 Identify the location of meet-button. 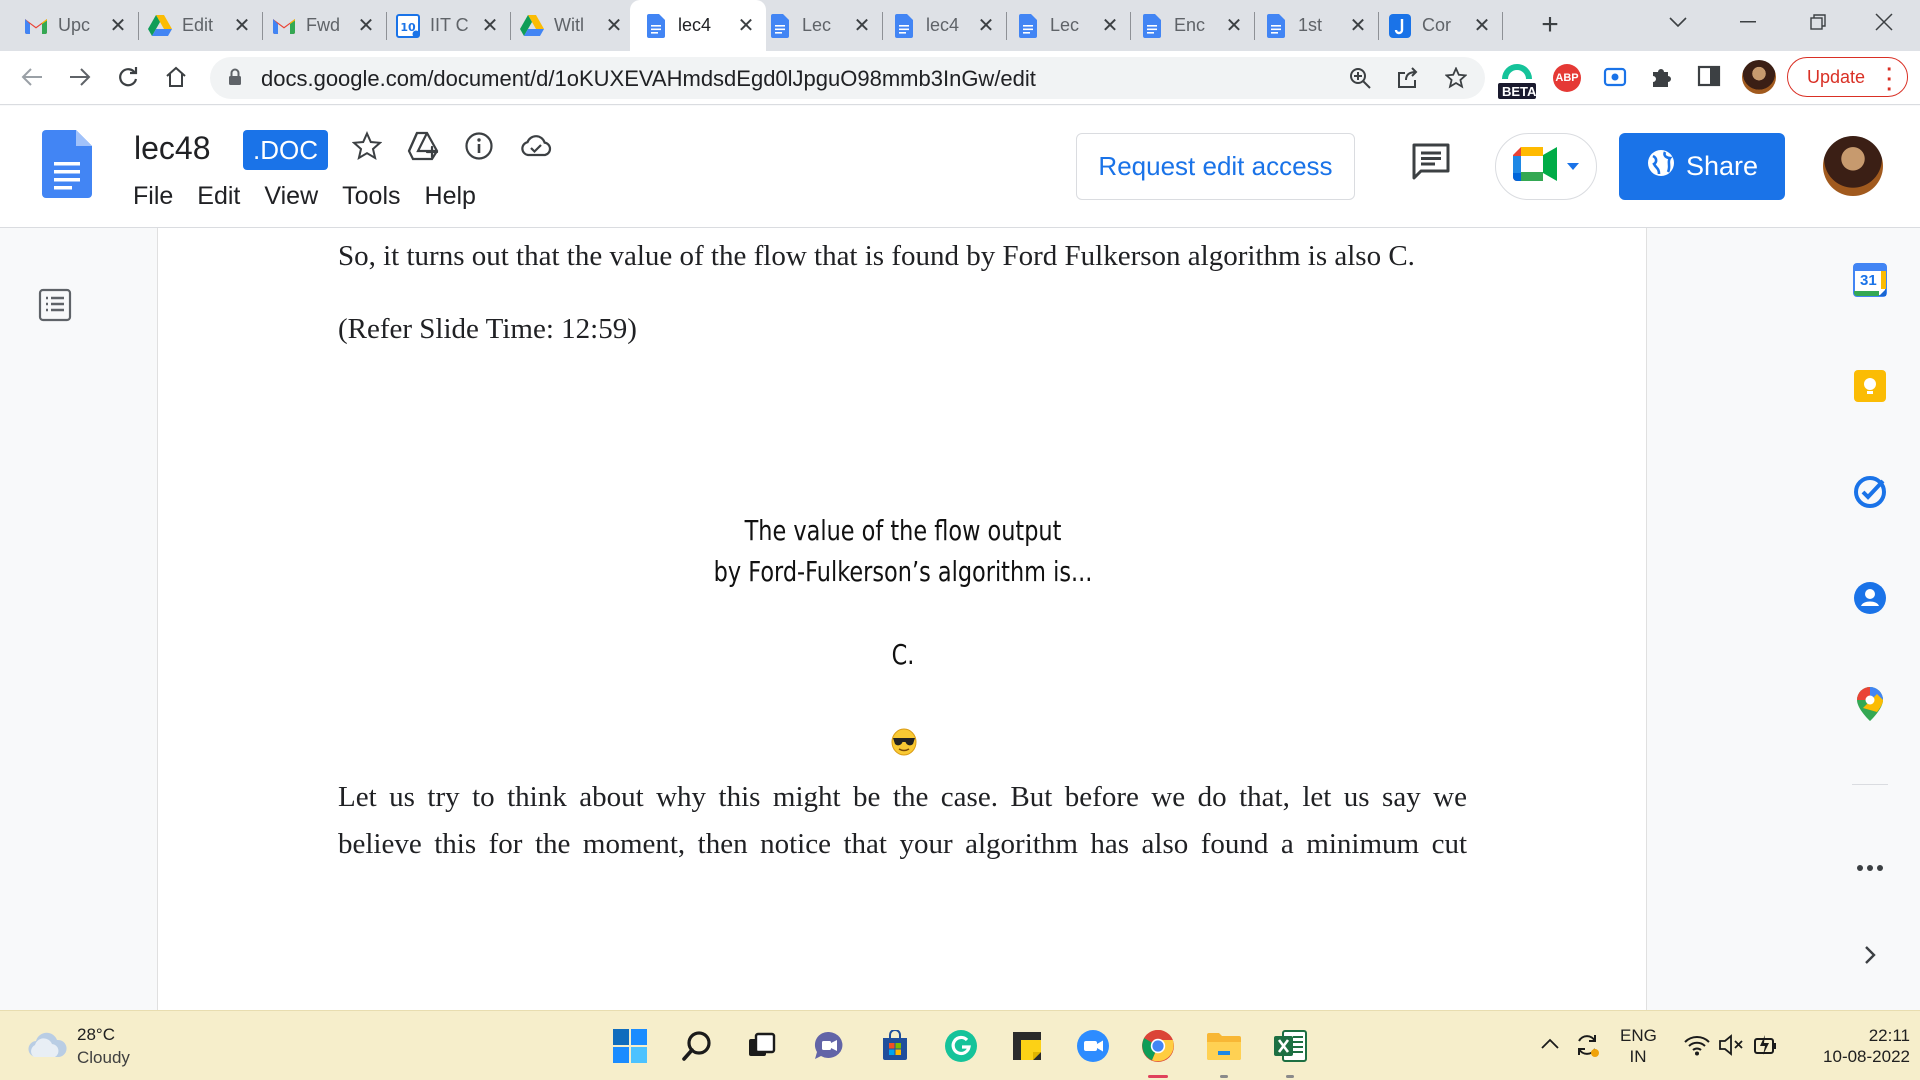
(1546, 166).